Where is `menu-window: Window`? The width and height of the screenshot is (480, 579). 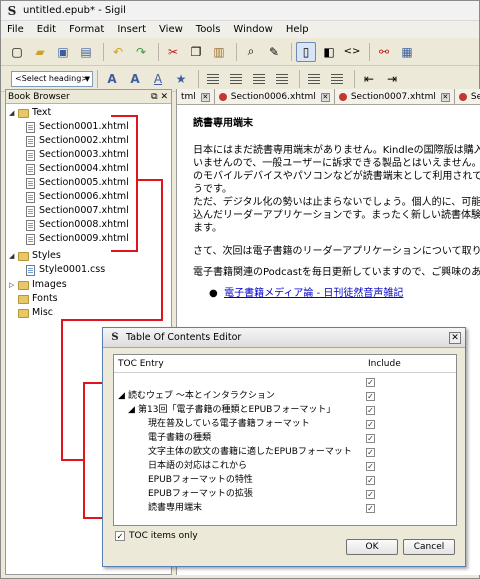 menu-window: Window is located at coordinates (252, 29).